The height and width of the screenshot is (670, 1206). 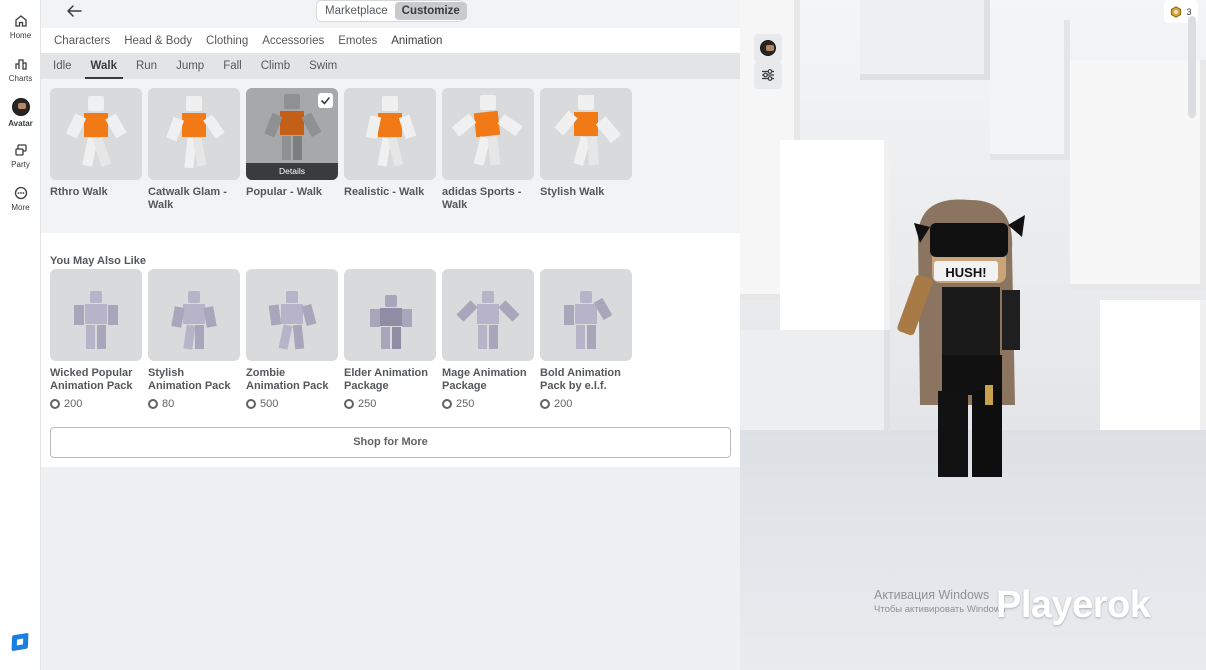 I want to click on subtab-idle: Idle, so click(x=62, y=66).